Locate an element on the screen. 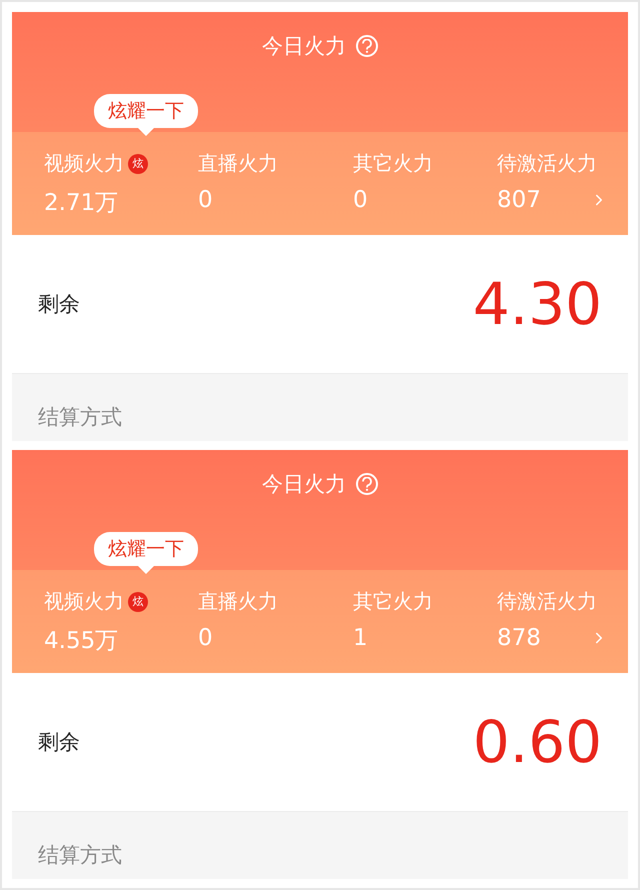  remaining-value: 0.60 is located at coordinates (537, 742).